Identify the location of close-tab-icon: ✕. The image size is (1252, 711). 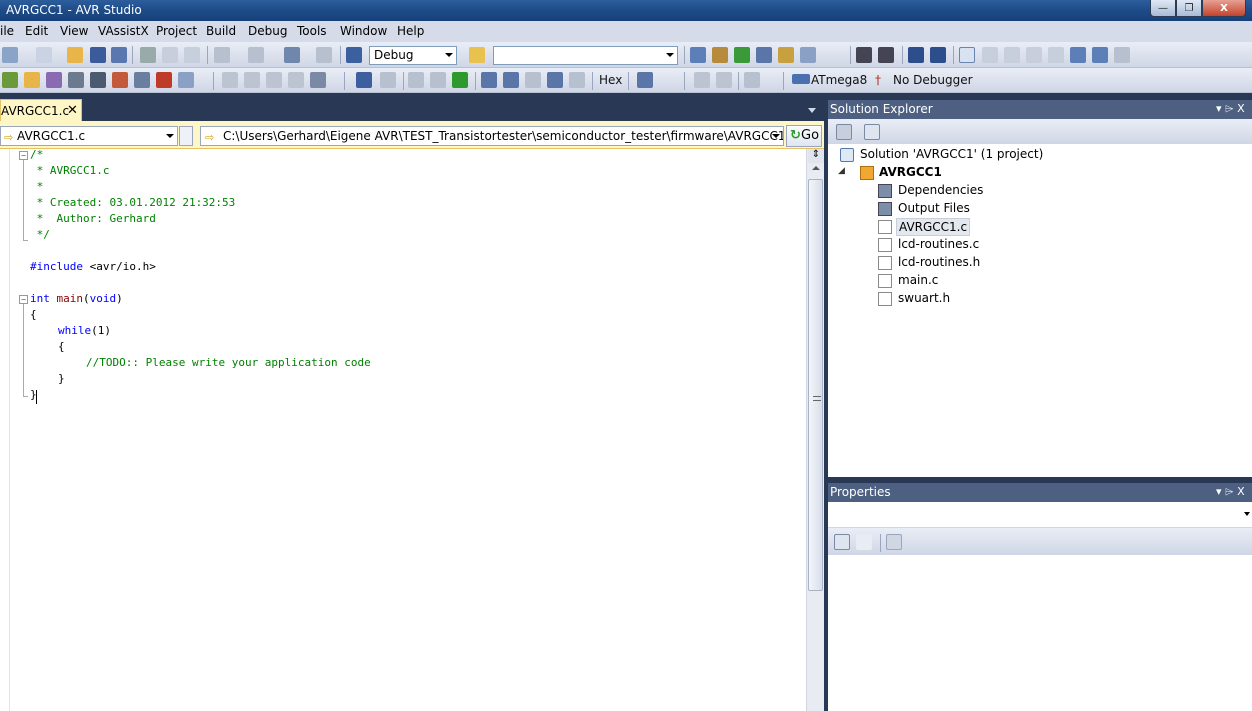
(72, 110).